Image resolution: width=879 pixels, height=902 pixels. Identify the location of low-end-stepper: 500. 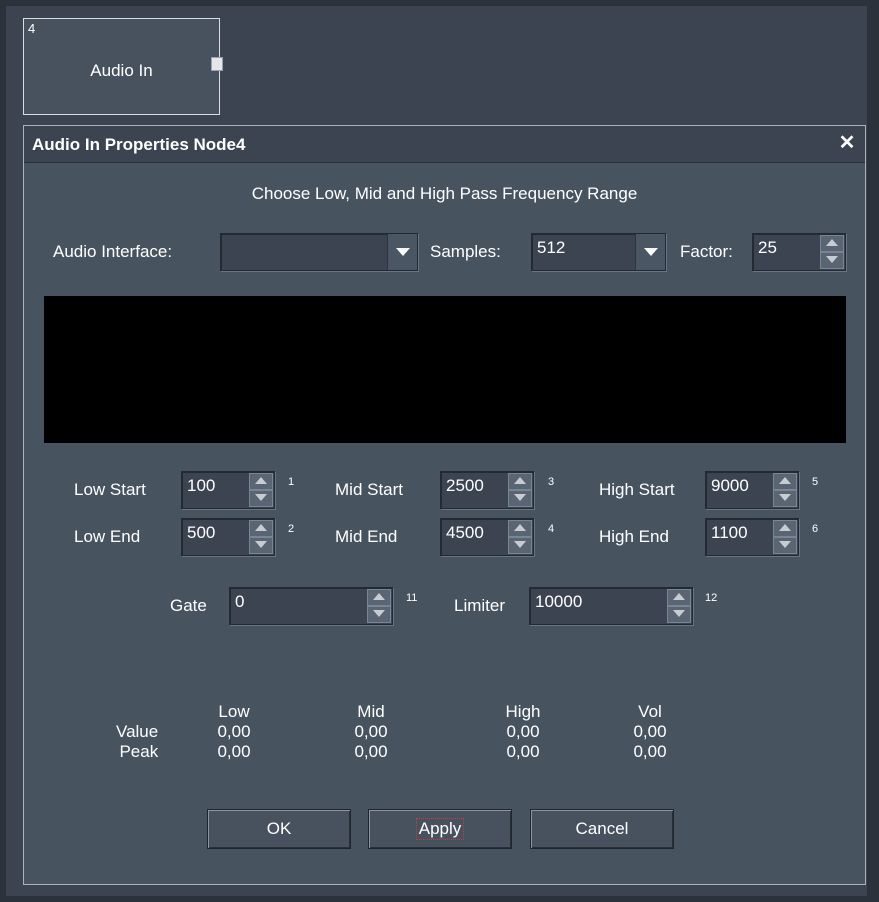
(228, 537).